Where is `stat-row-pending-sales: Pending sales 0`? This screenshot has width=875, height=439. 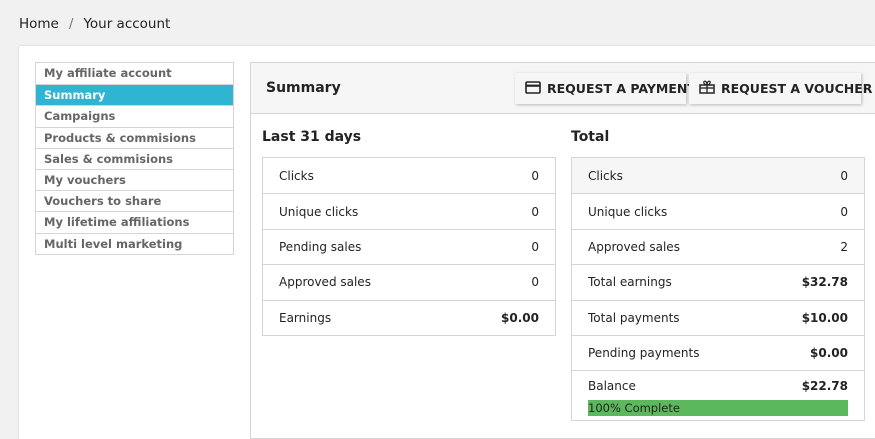
stat-row-pending-sales: Pending sales 0 is located at coordinates (409, 246).